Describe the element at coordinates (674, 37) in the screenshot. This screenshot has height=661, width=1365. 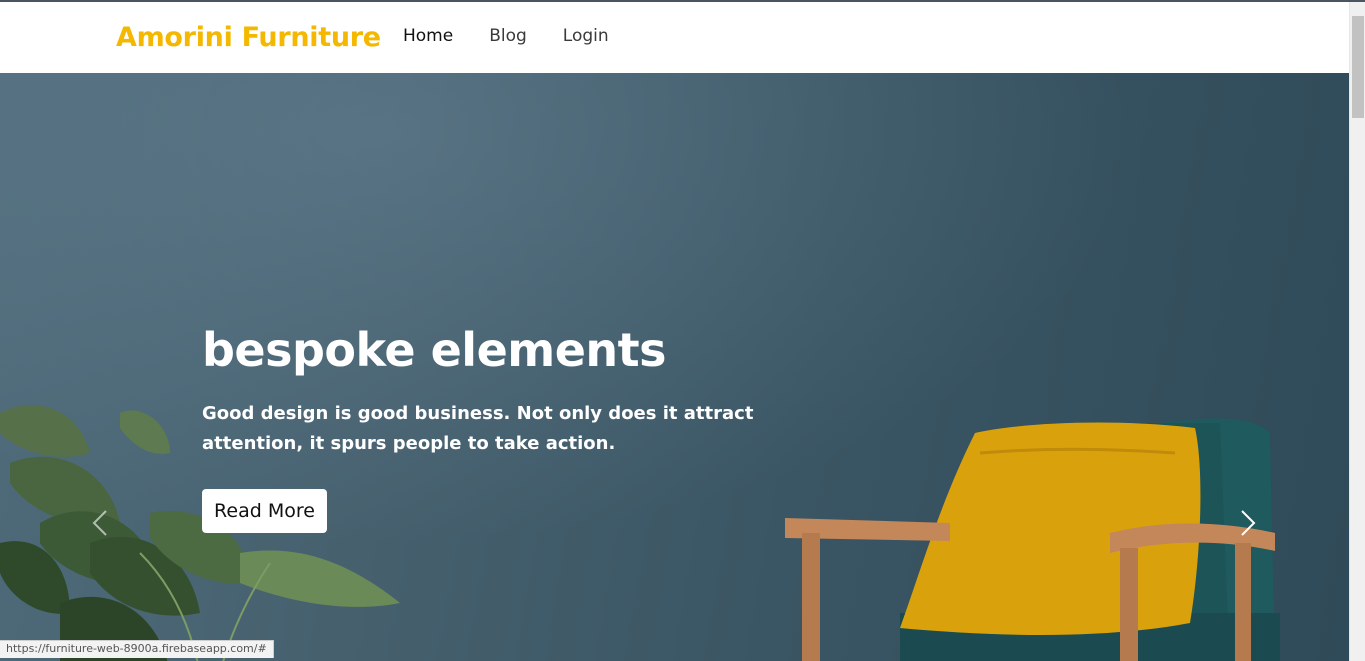
I see `navbar: Amorini Furniture Home Blog Login` at that location.